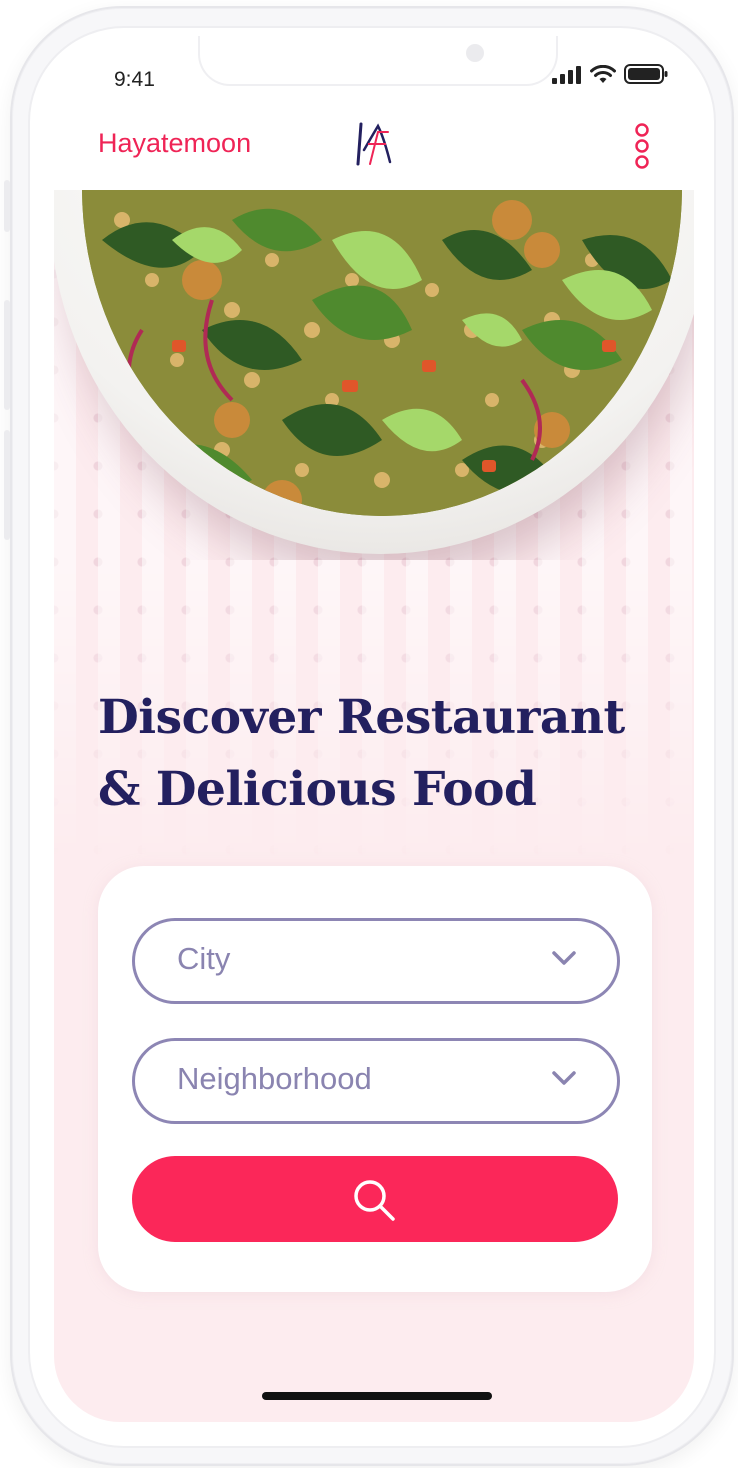  Describe the element at coordinates (374, 144) in the screenshot. I see `logo-icon` at that location.